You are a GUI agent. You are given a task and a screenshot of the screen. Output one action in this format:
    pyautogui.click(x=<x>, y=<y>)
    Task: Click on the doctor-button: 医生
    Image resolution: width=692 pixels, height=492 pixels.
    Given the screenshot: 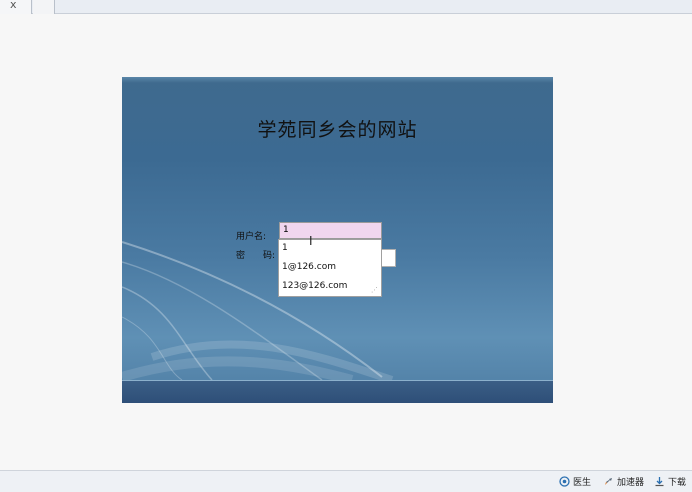 What is the action you would take?
    pyautogui.click(x=575, y=481)
    